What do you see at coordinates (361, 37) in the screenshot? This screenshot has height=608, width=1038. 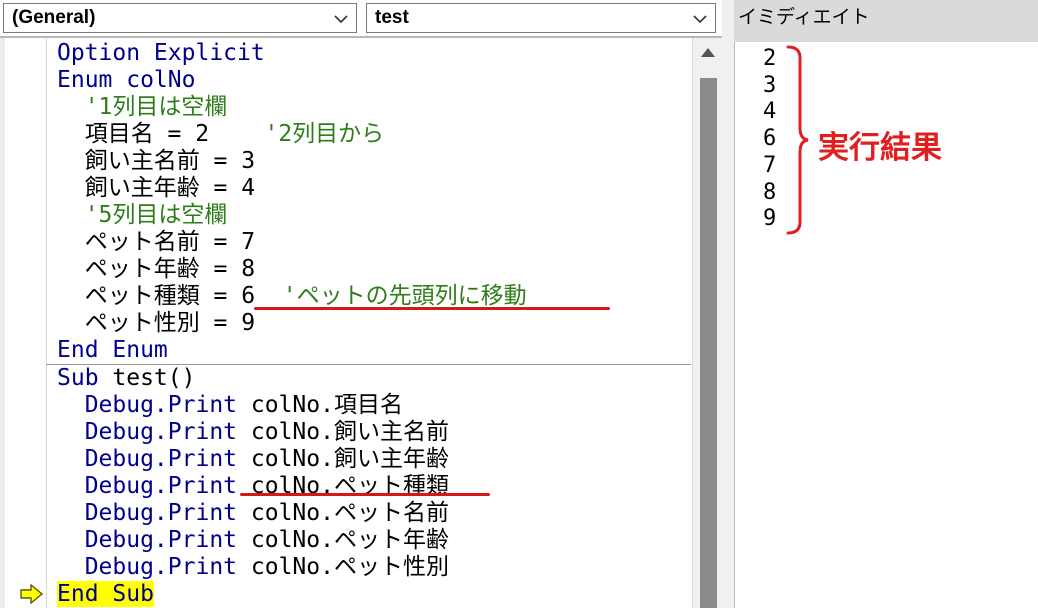 I see `code-pane-border` at bounding box center [361, 37].